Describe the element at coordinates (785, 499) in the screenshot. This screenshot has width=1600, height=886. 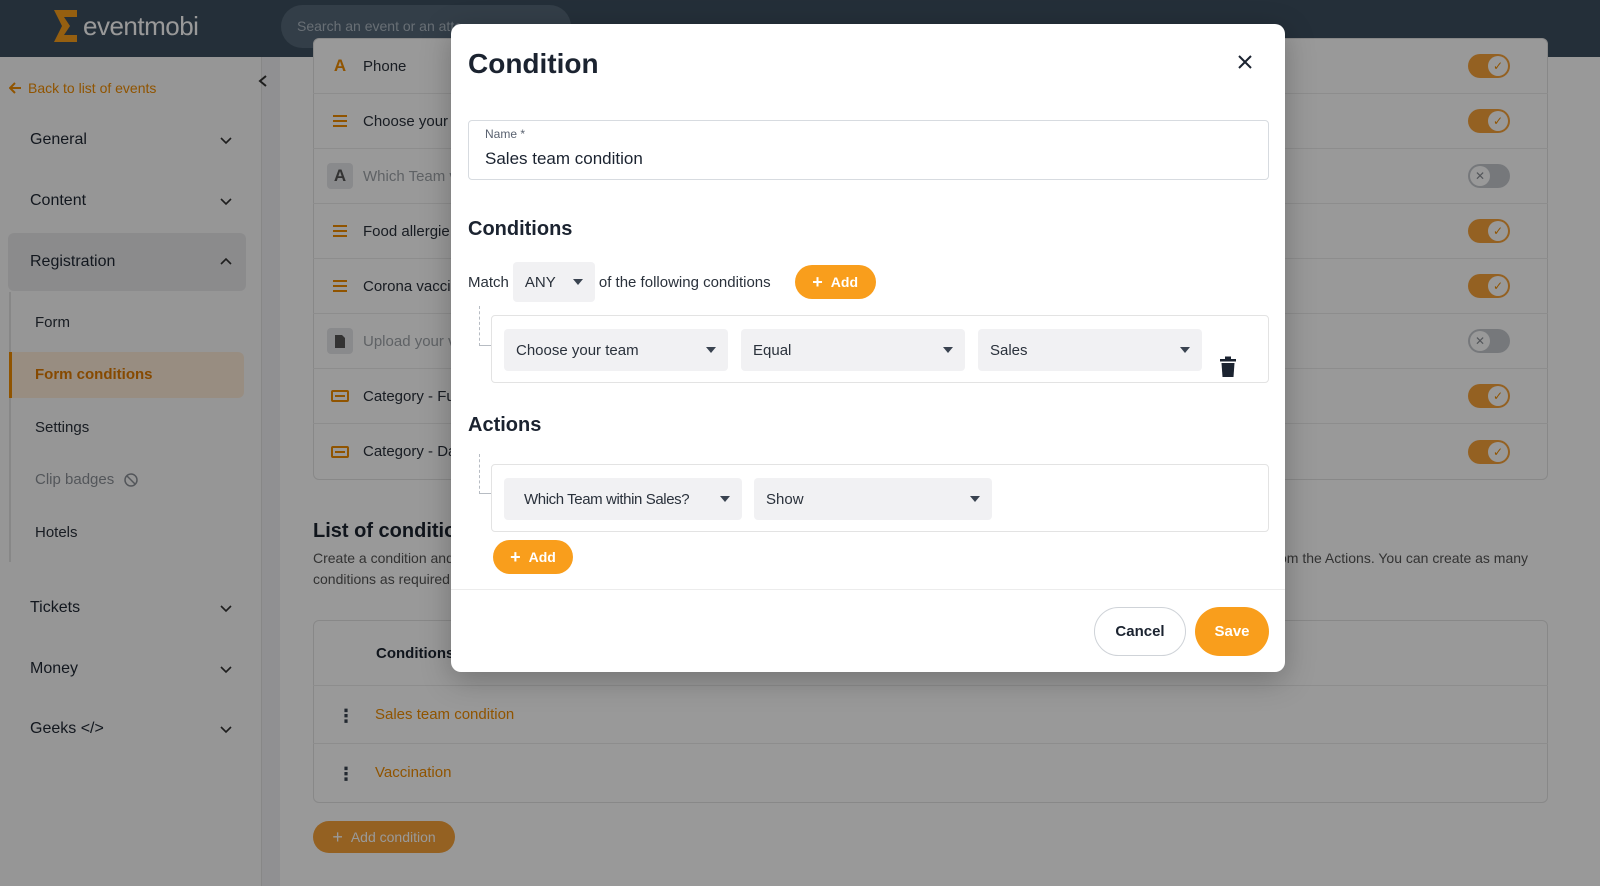
I see `action-effect-value: Show` at that location.